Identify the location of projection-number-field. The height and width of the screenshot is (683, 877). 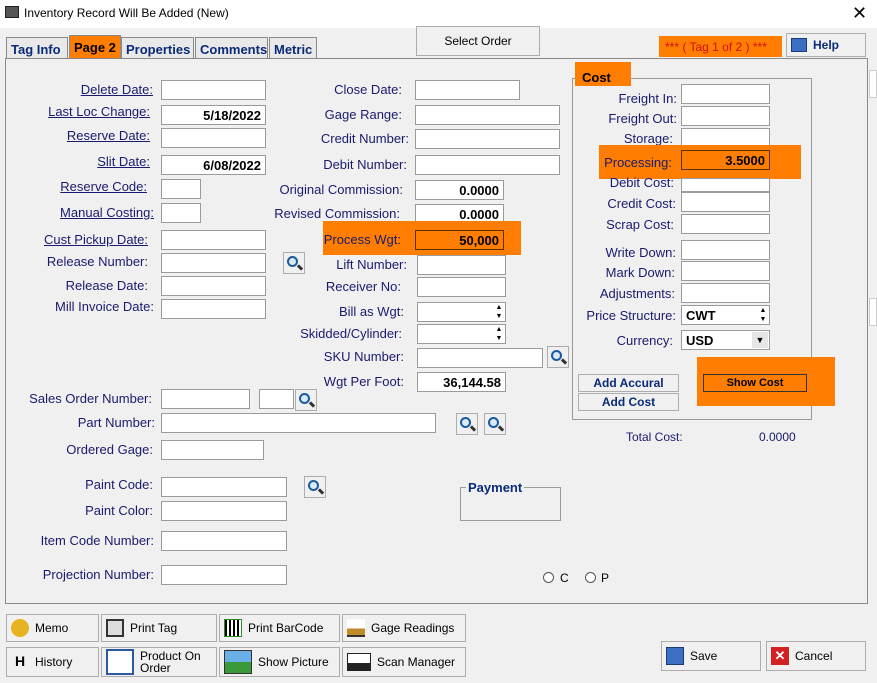
(224, 575).